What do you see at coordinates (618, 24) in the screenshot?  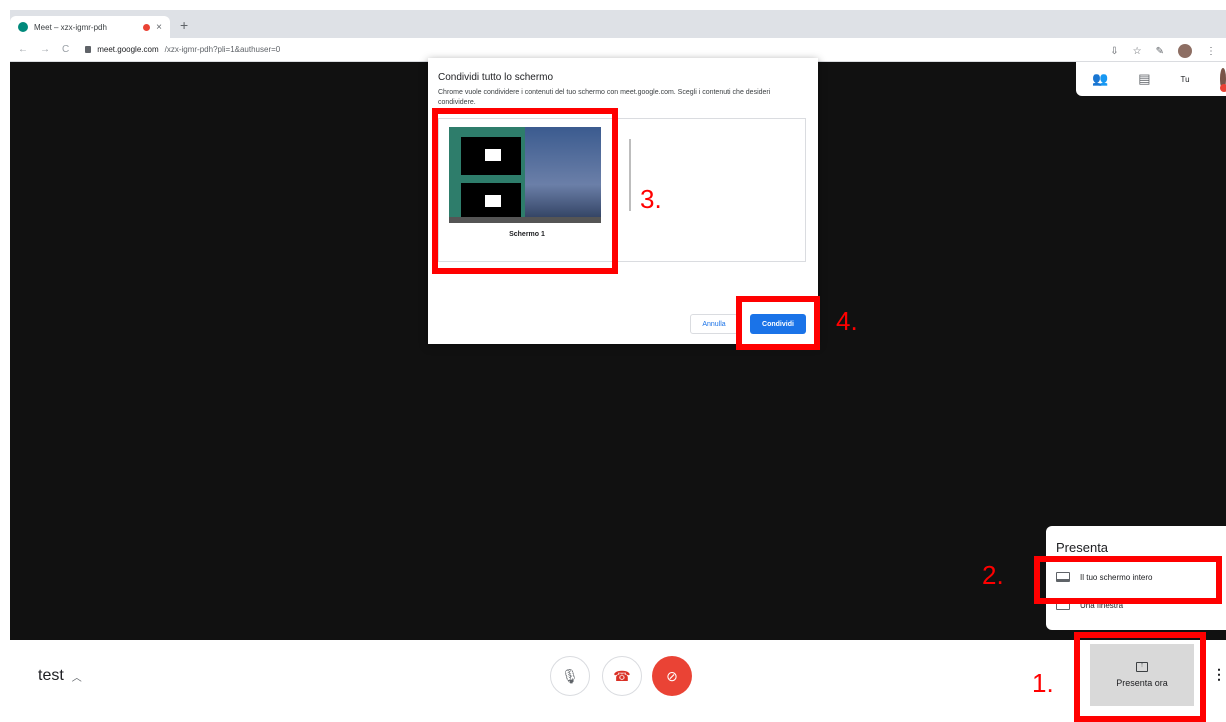 I see `tab-strip: Meet – xzx-igmr-pdh × +` at bounding box center [618, 24].